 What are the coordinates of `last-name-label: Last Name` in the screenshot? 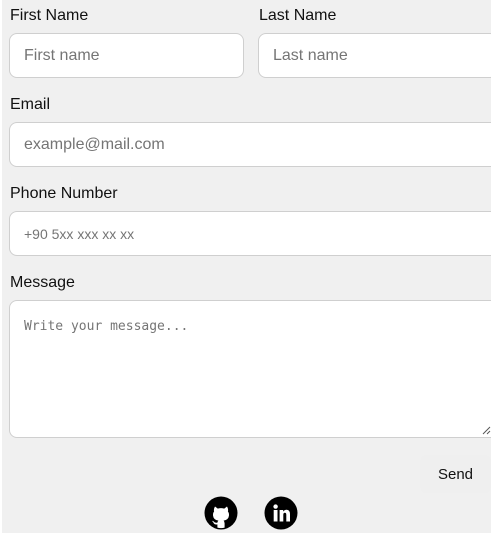 It's located at (298, 15).